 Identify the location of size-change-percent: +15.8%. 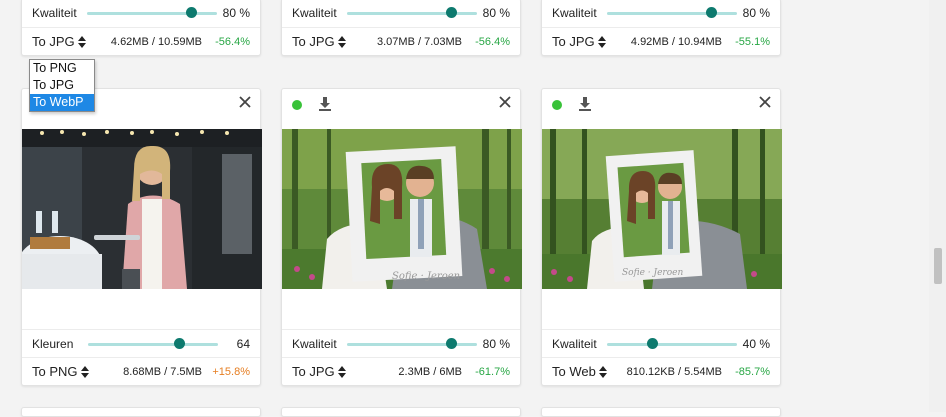
(231, 371).